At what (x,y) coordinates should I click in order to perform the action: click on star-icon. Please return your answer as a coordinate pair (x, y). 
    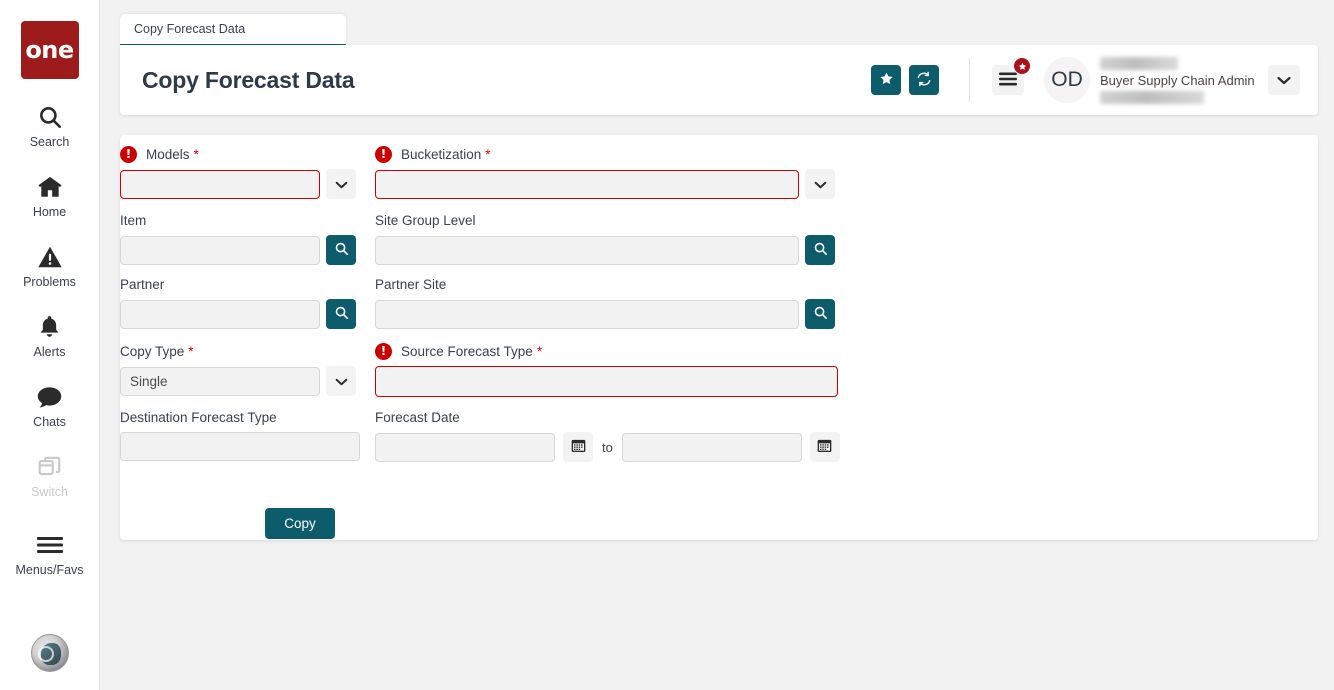
    Looking at the image, I should click on (886, 80).